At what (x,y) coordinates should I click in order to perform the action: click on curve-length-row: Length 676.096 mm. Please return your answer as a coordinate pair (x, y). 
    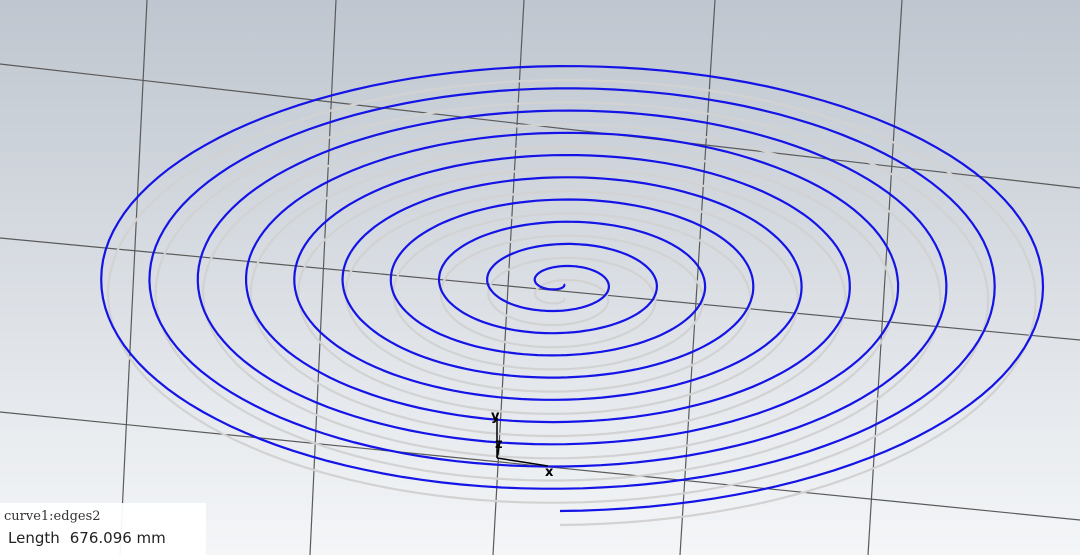
    Looking at the image, I should click on (105, 538).